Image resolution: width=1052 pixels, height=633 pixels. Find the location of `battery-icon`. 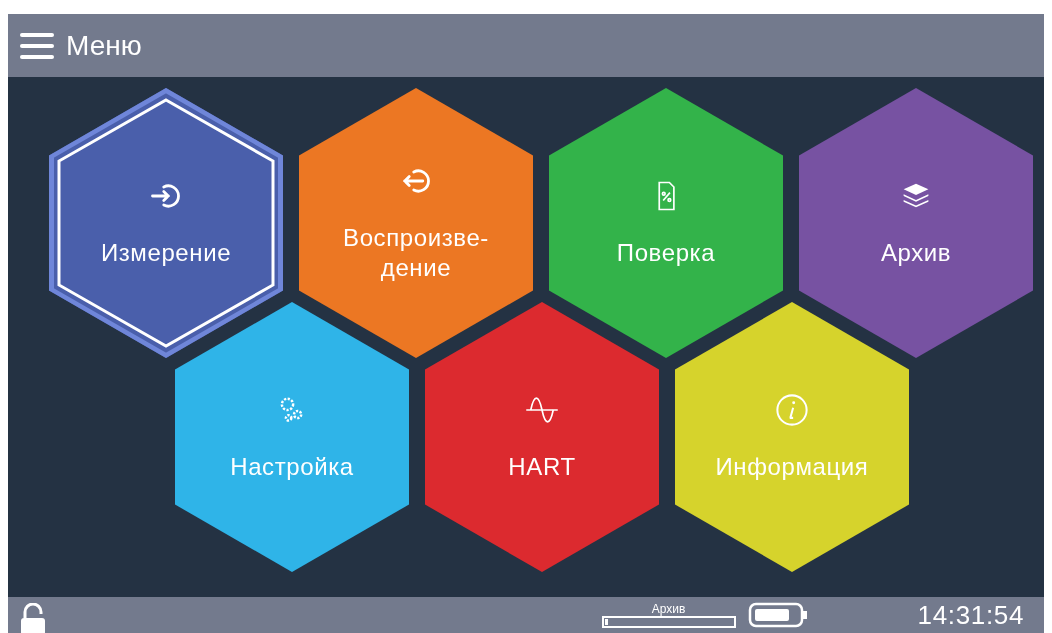

battery-icon is located at coordinates (777, 615).